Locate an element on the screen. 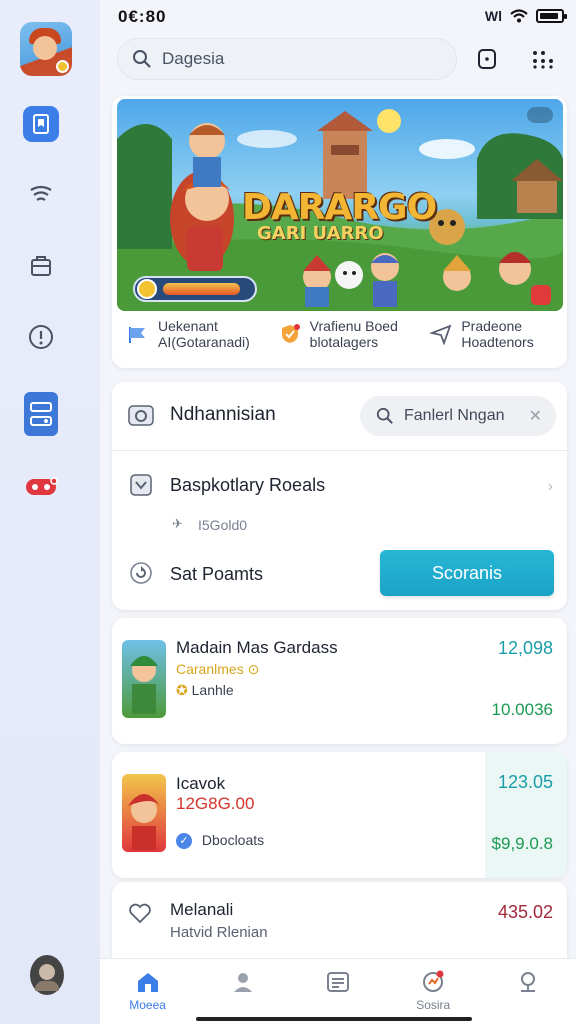 The width and height of the screenshot is (576, 1024). wifi-icon is located at coordinates (519, 16).